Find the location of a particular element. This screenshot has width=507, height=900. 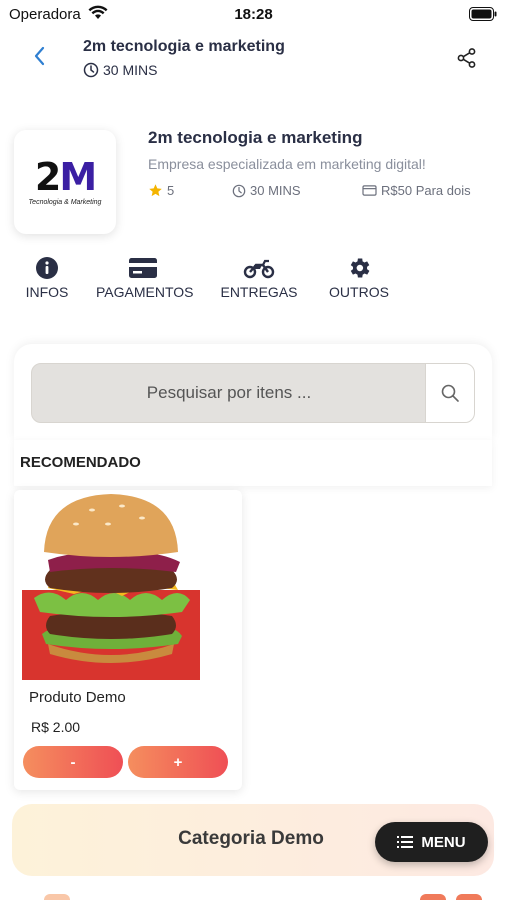

delivery-time: 30 MINS is located at coordinates (120, 70).